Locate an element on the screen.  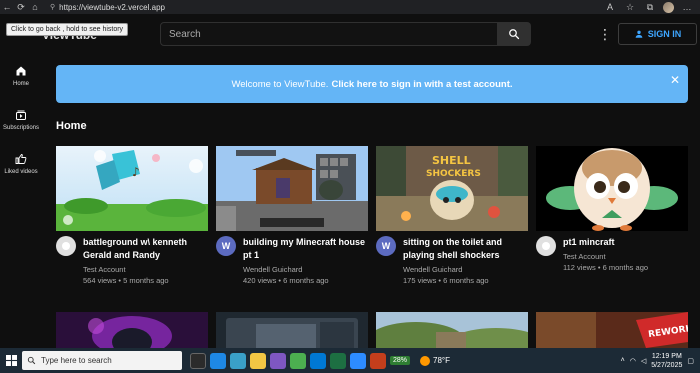
windows-start-button is located at coordinates (11, 360).